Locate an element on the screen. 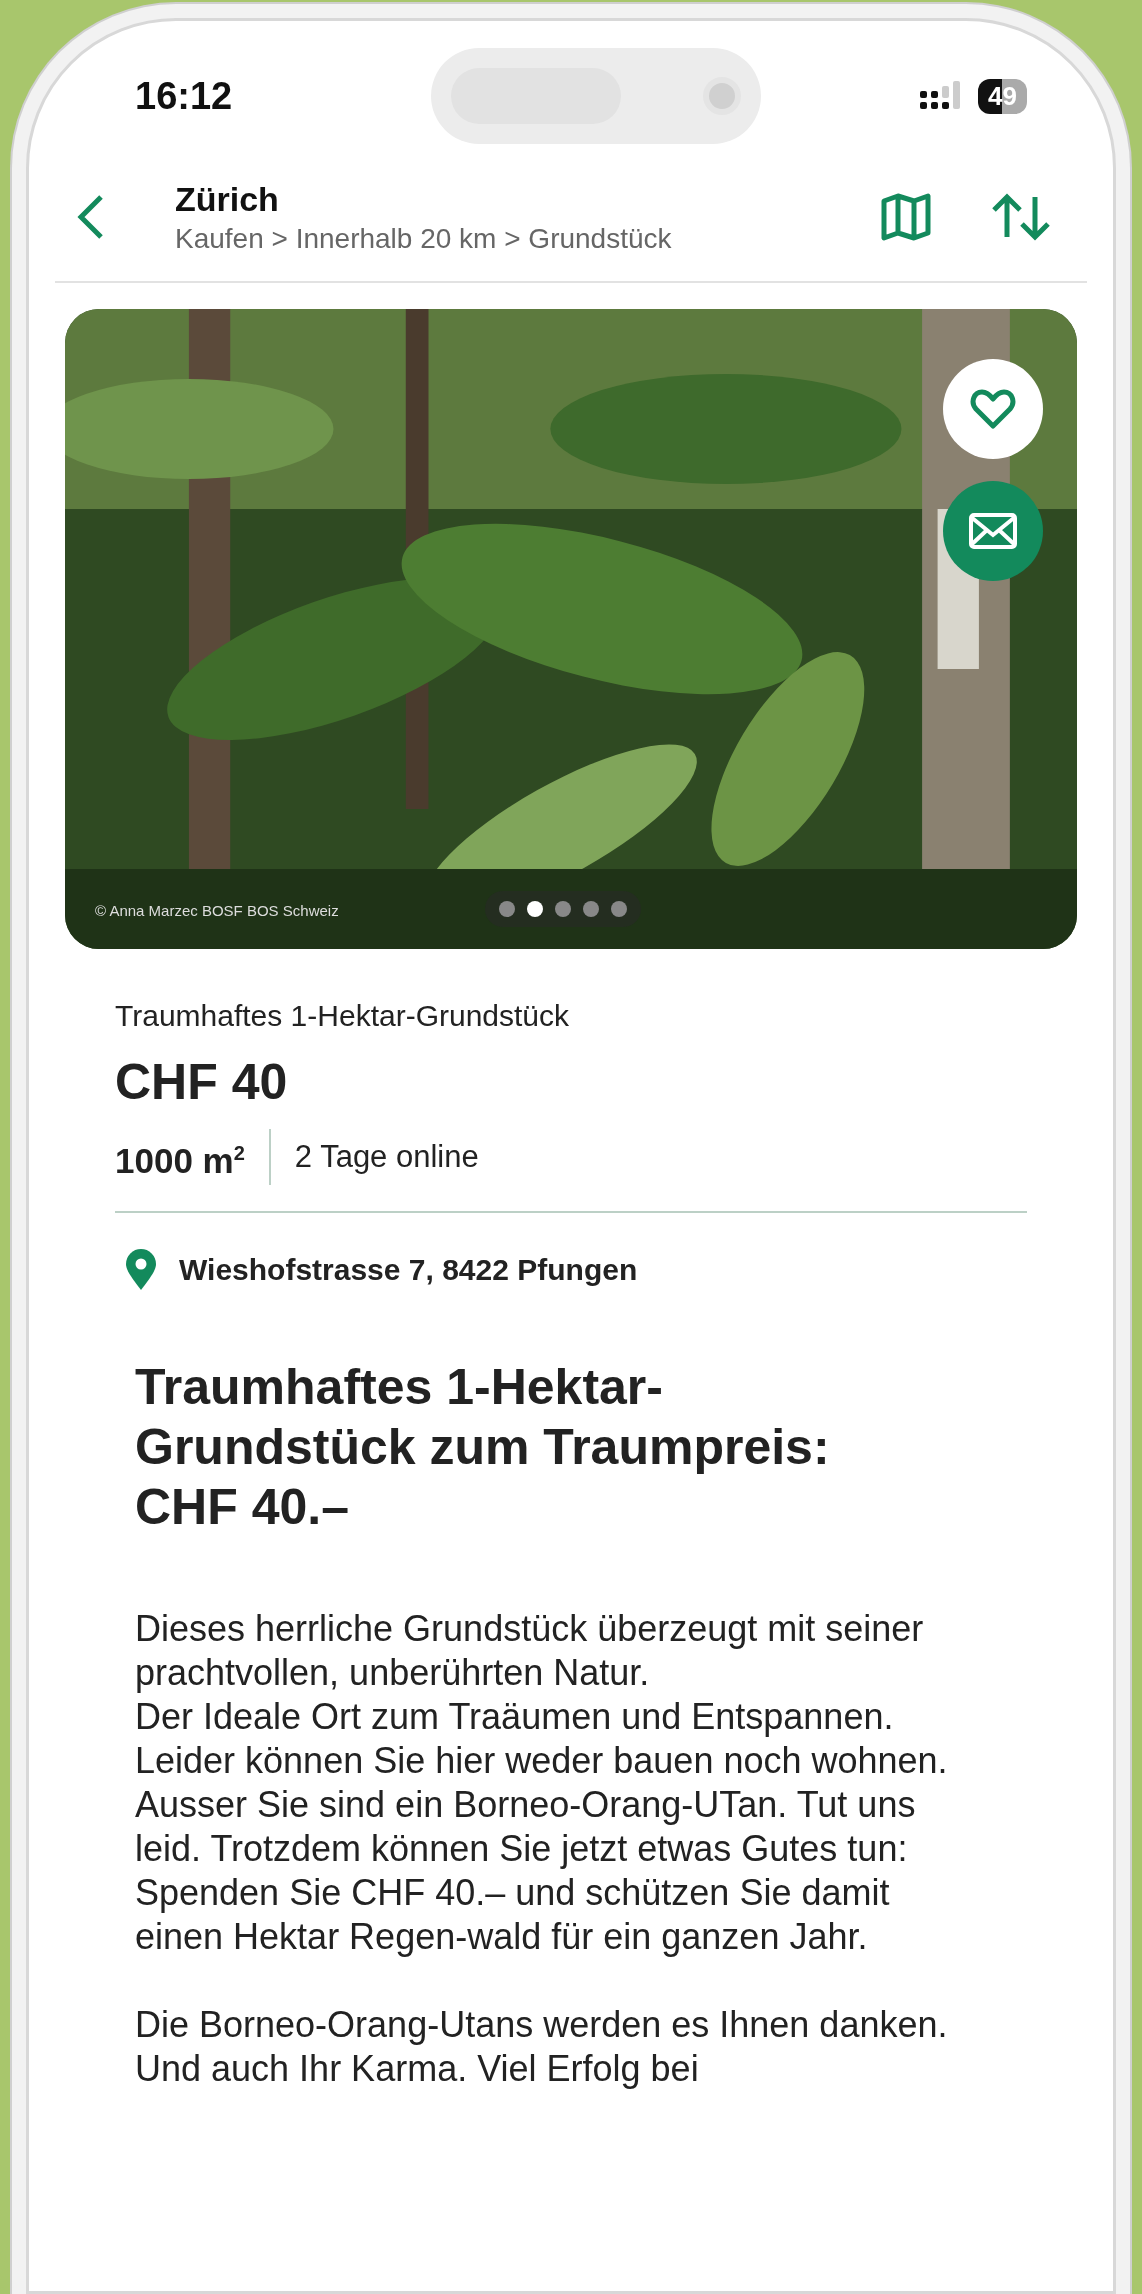 The height and width of the screenshot is (2294, 1142). description-heading: Traumhaftes 1-Hektar- Grundstück zum Traumpreis: CHF 40.– is located at coordinates (483, 1447).